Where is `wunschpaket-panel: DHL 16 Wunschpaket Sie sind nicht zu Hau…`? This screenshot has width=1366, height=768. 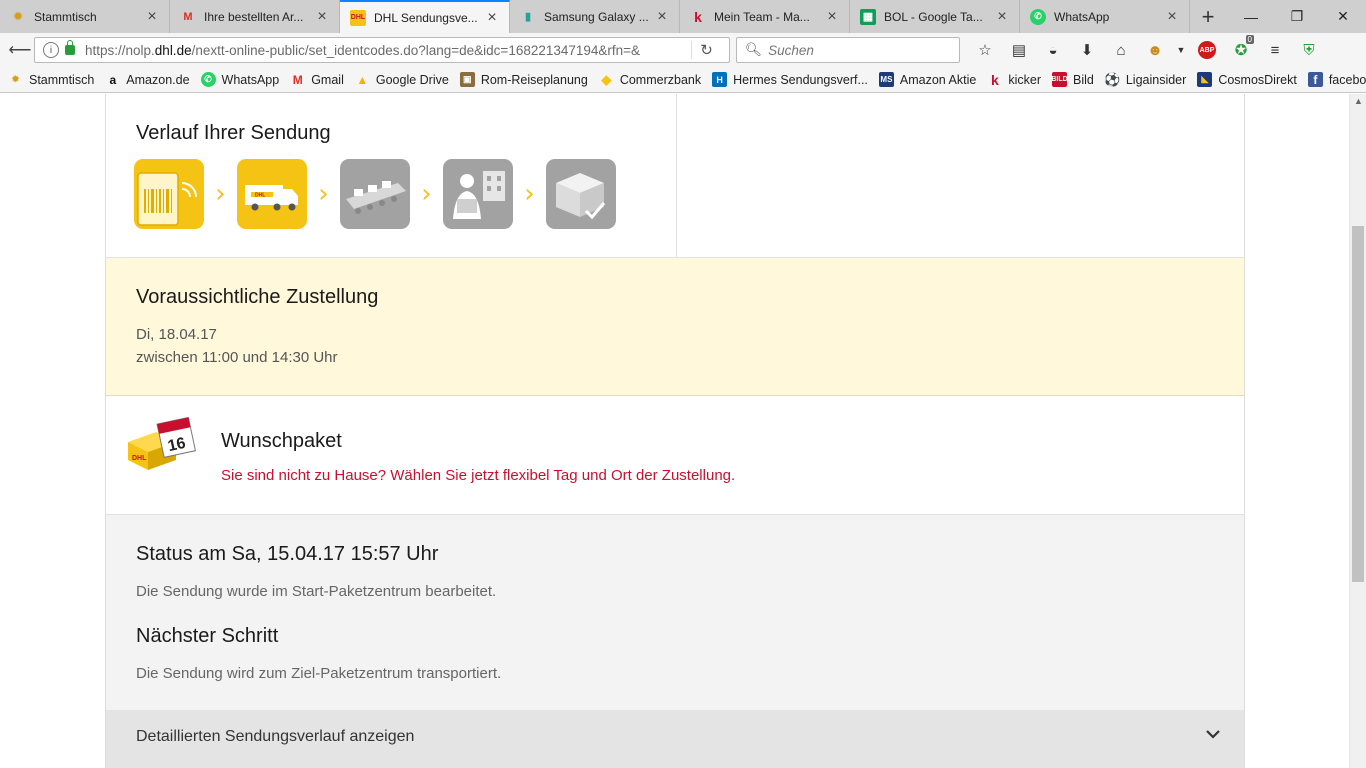 wunschpaket-panel: DHL 16 Wunschpaket Sie sind nicht zu Hau… is located at coordinates (675, 455).